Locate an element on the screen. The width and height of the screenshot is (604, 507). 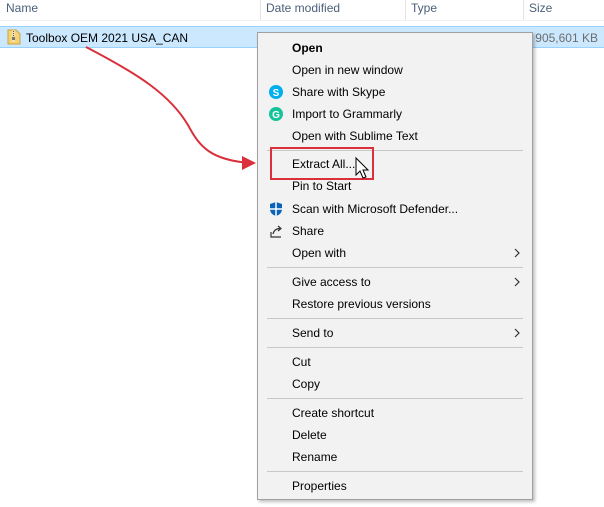
skype-icon: S is located at coordinates (276, 92).